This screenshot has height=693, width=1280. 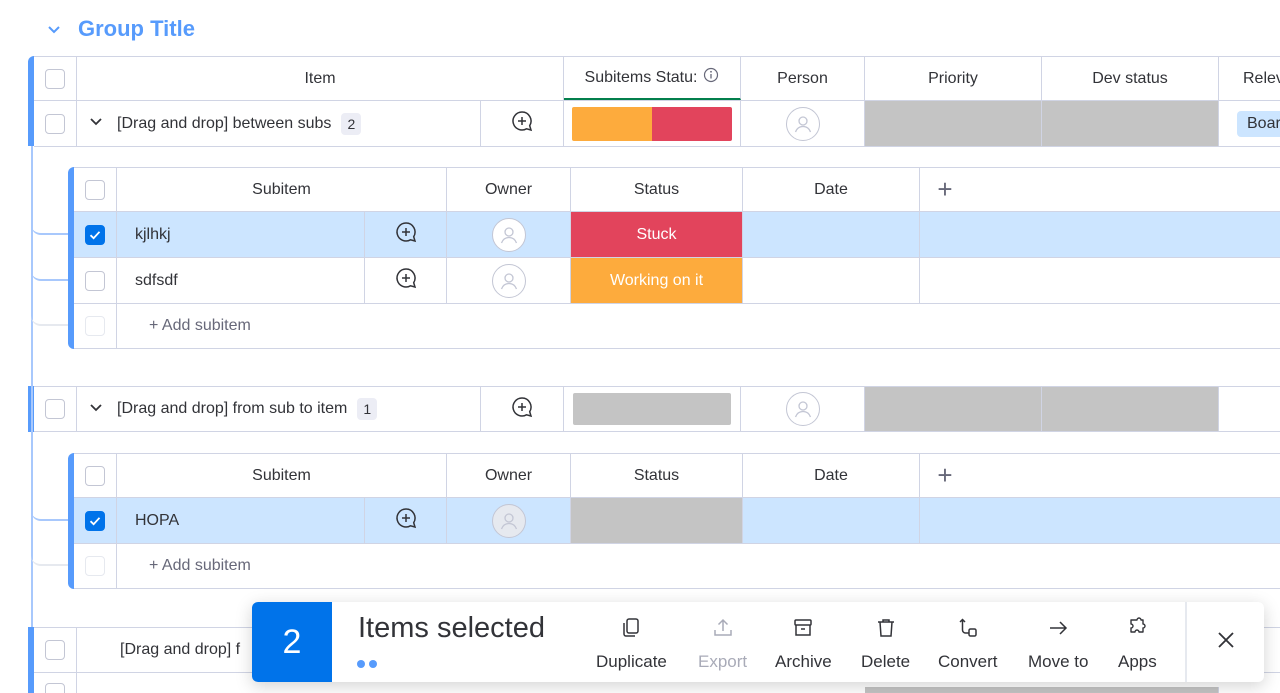 What do you see at coordinates (320, 78) in the screenshot?
I see `column-header-item: Item` at bounding box center [320, 78].